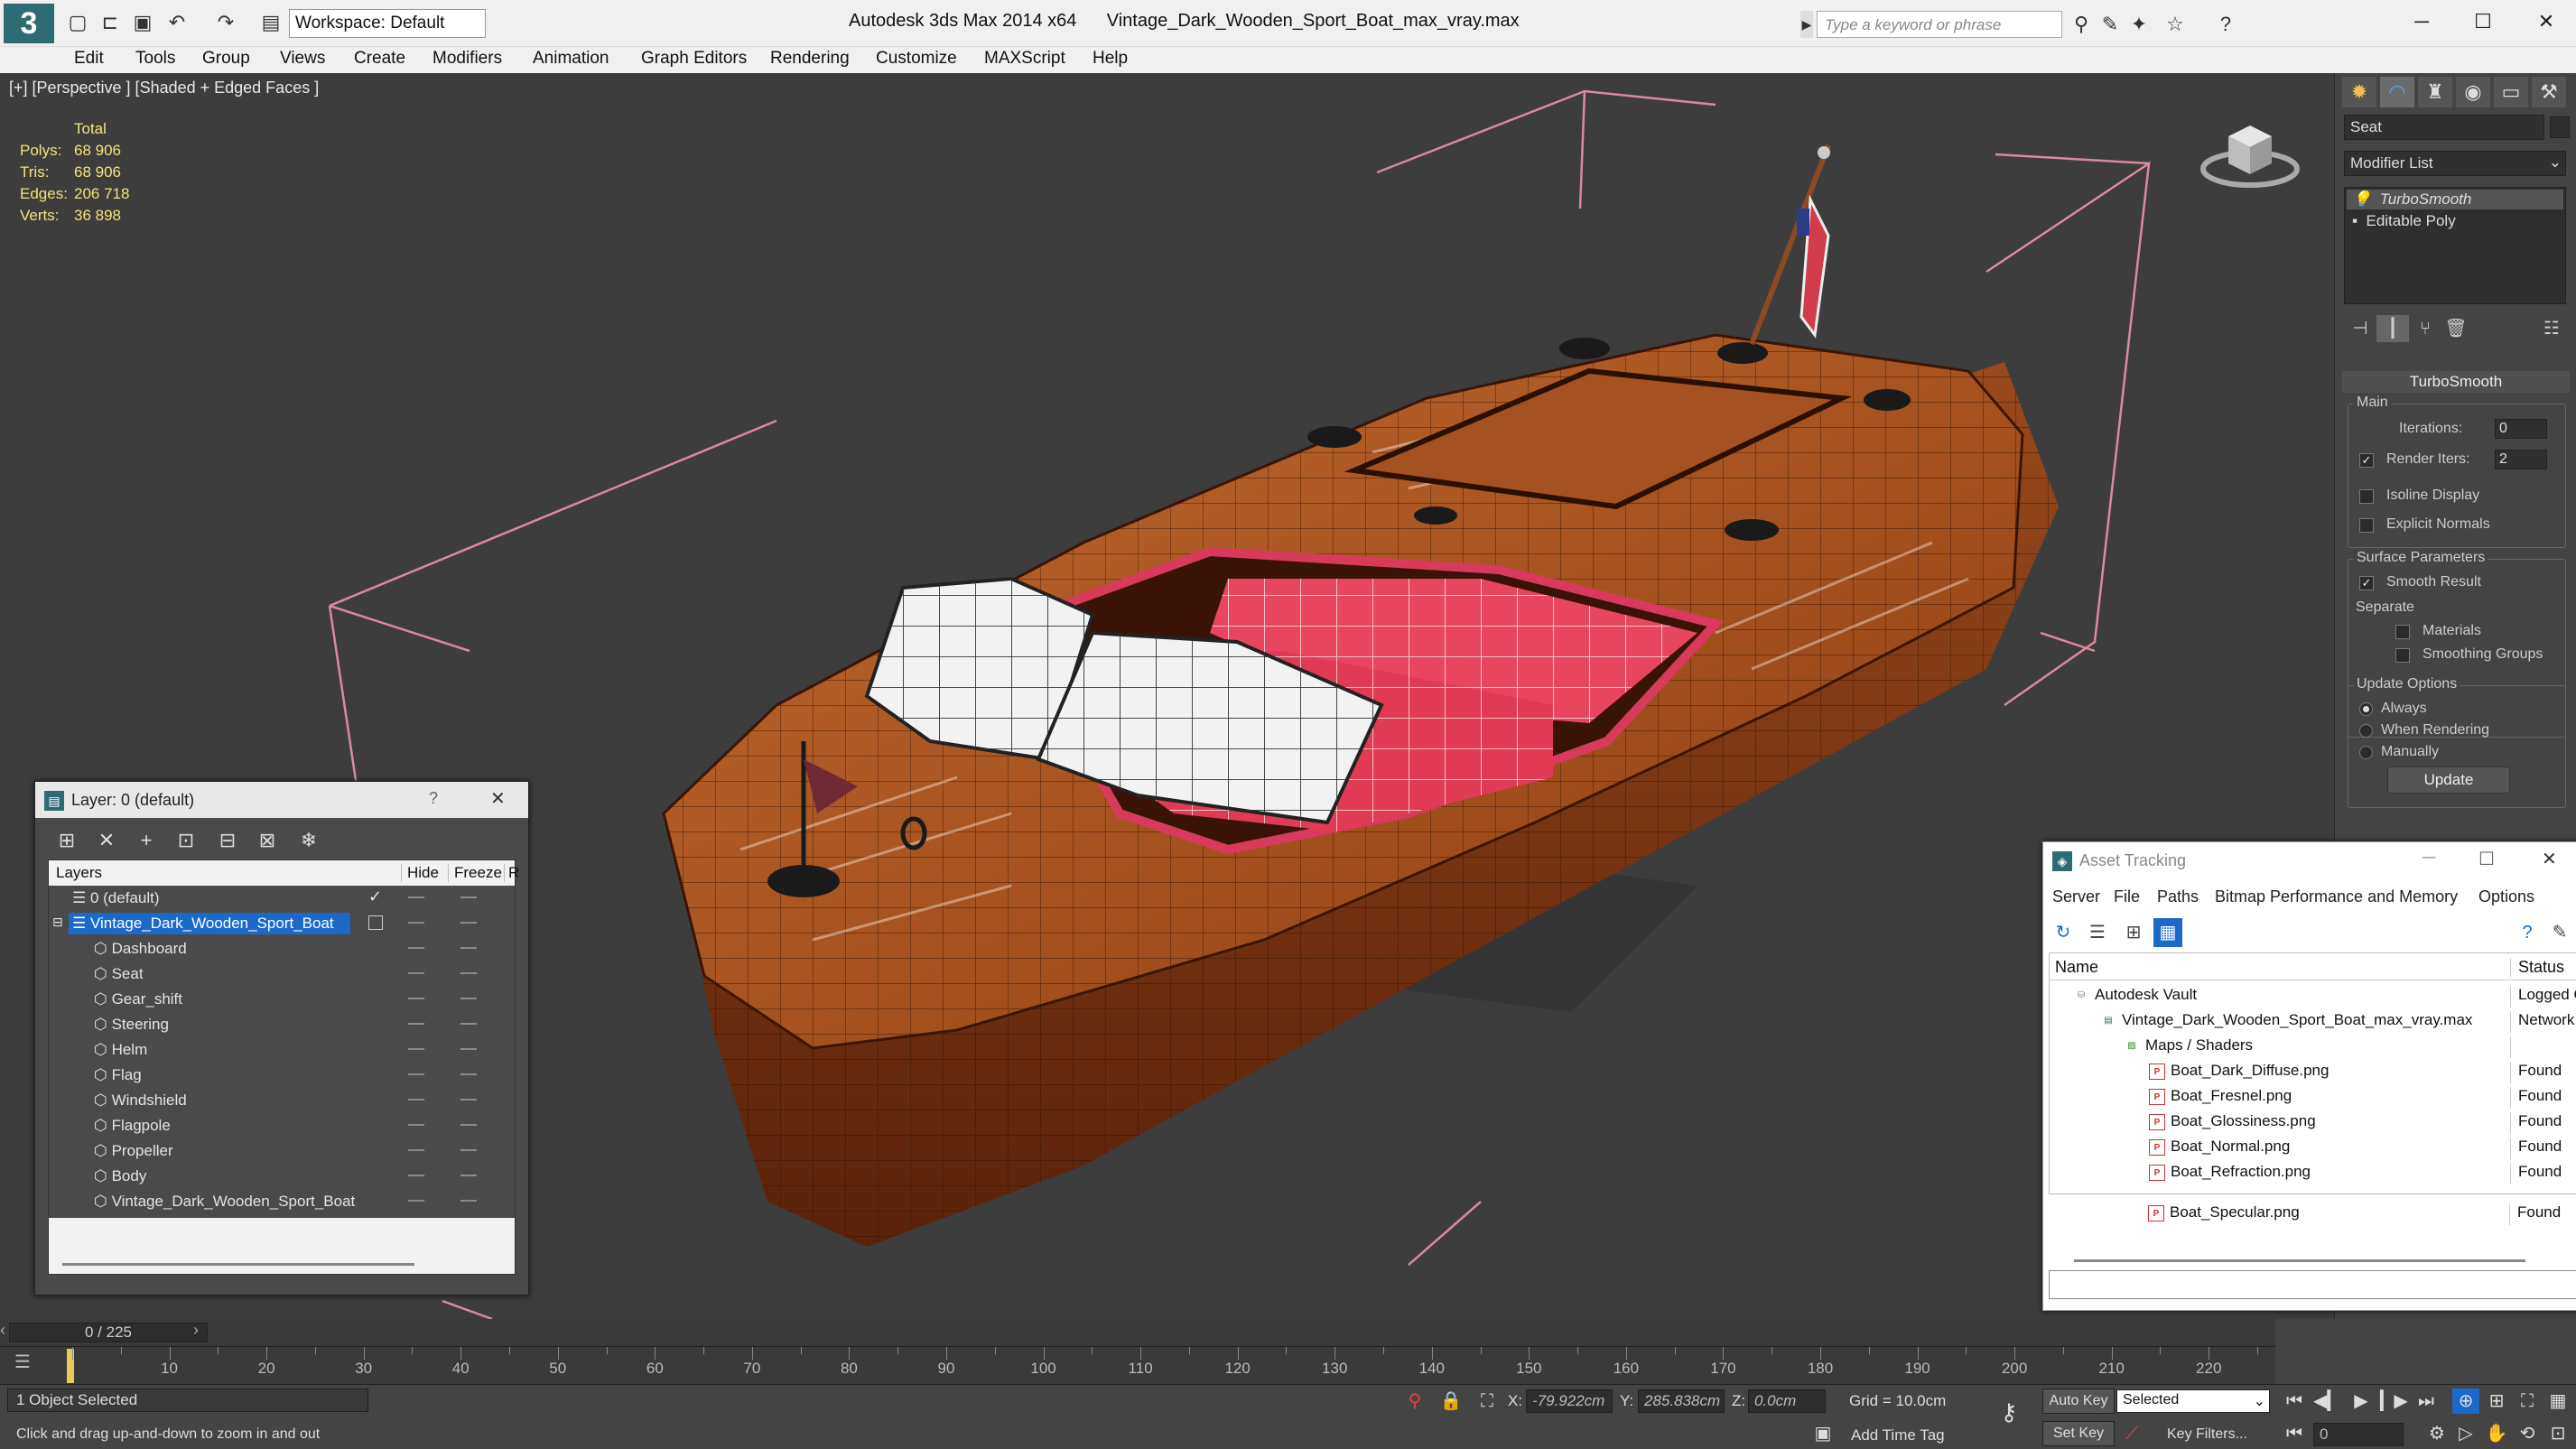 The image size is (2576, 1449). What do you see at coordinates (2425, 328) in the screenshot?
I see `make-unique-icon: ⑂` at bounding box center [2425, 328].